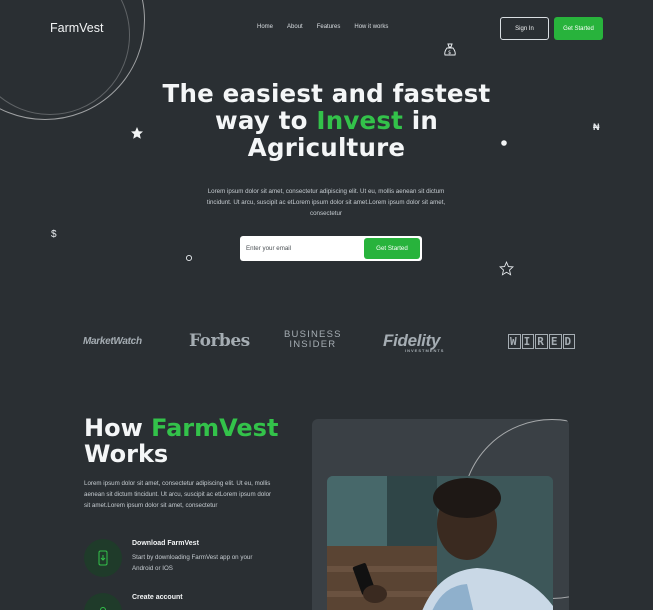 The image size is (653, 610). I want to click on logo: FarmVest, so click(77, 28).